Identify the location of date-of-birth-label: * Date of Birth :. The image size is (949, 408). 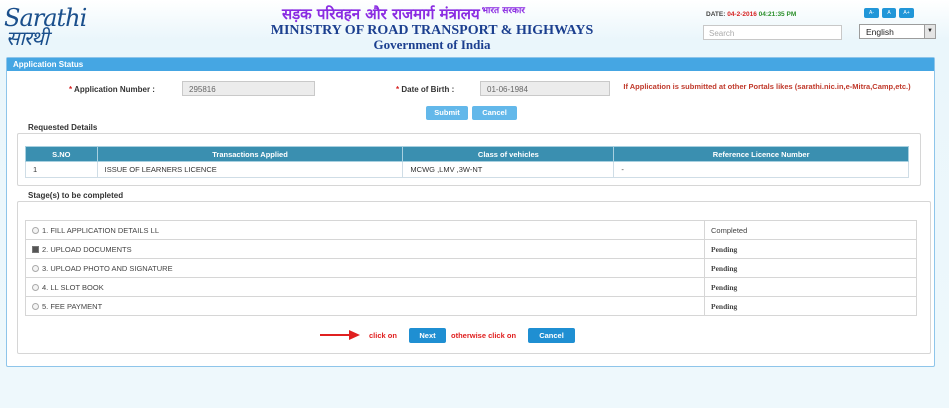
(425, 89).